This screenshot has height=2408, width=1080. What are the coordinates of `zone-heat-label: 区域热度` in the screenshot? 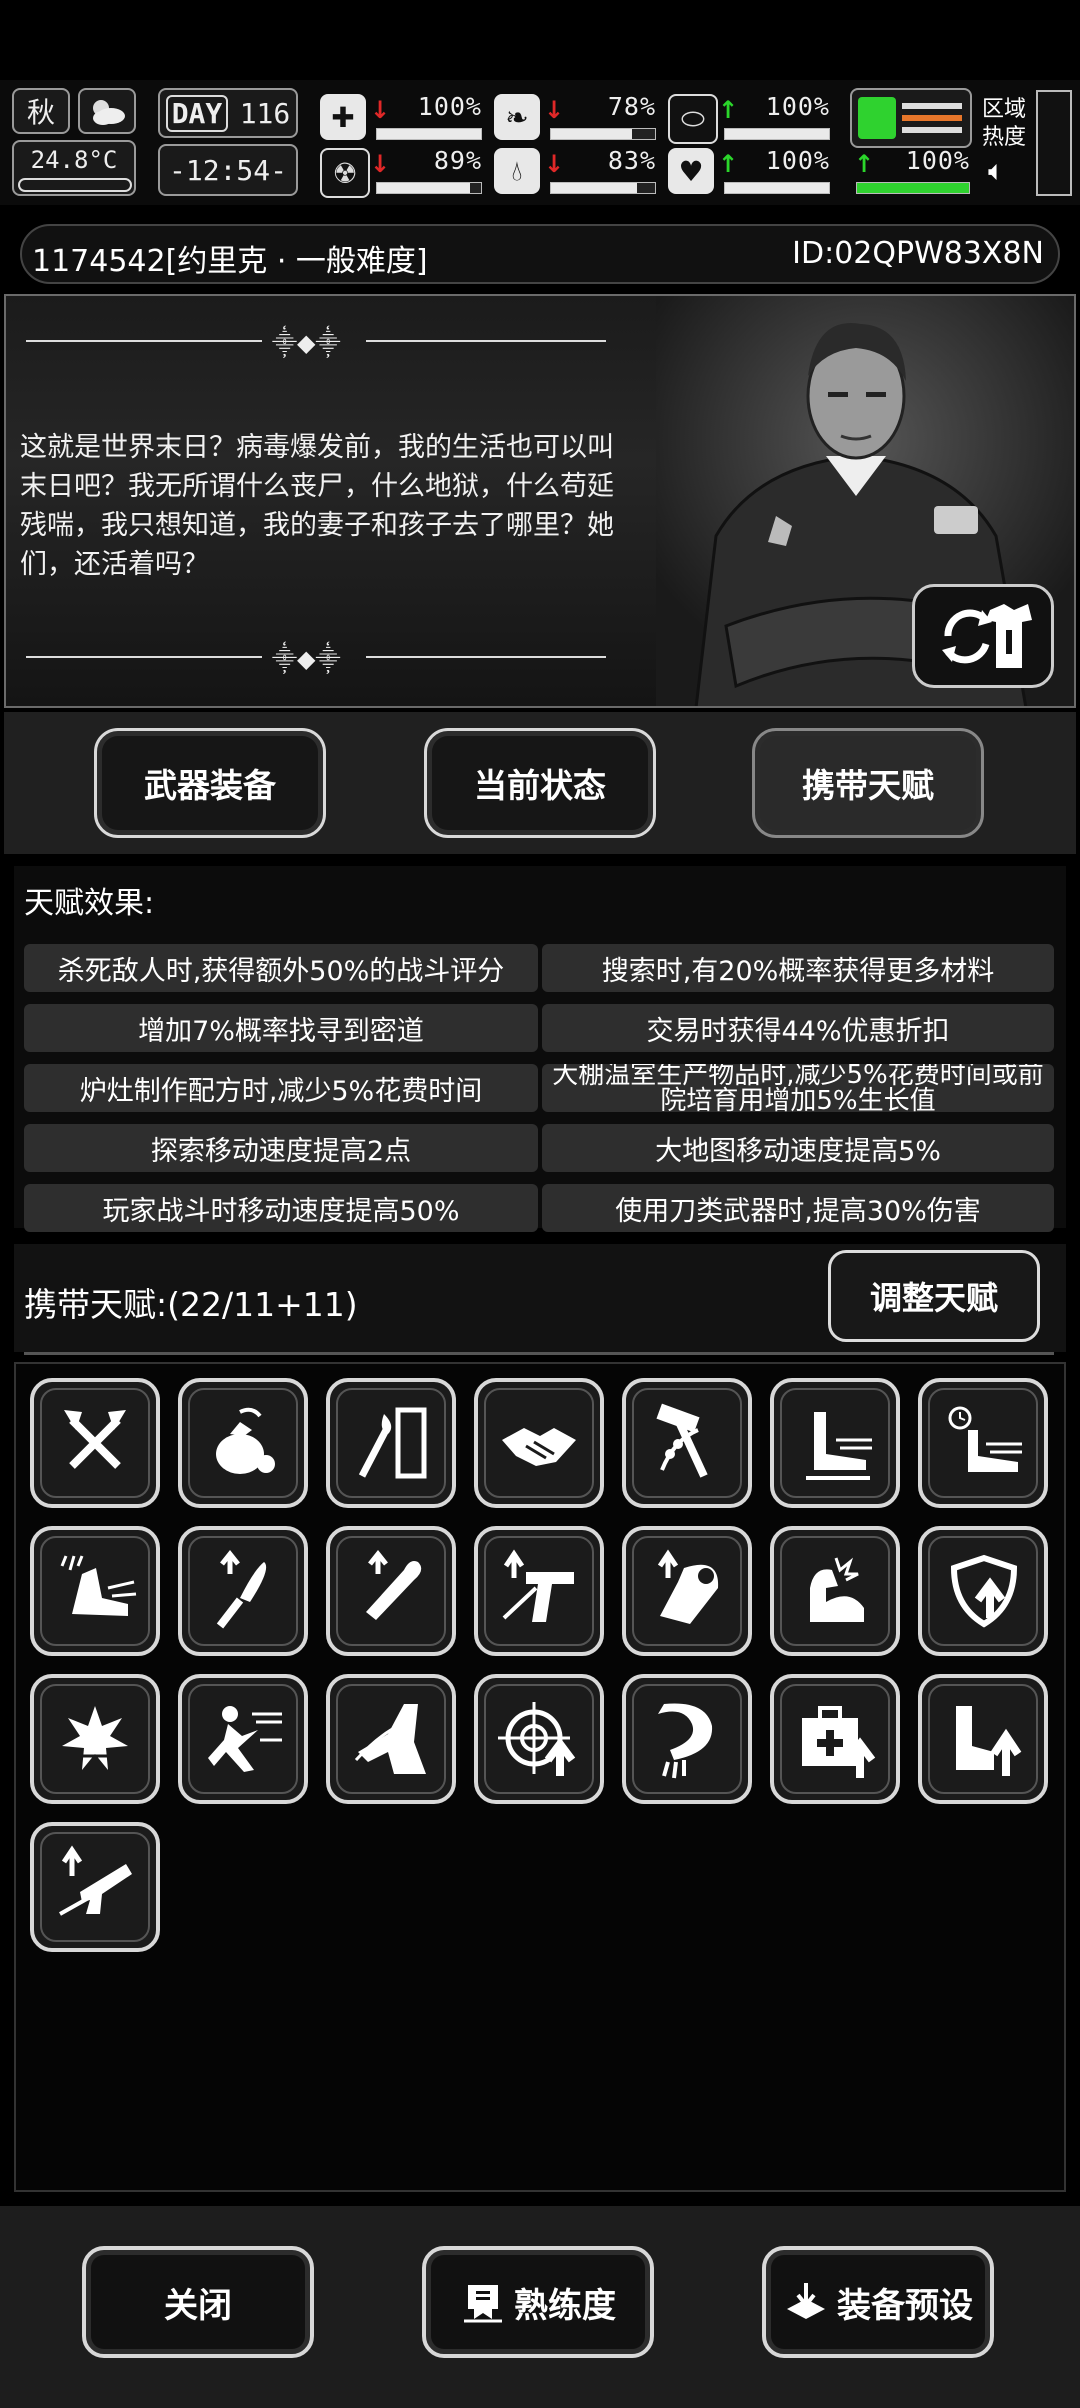 It's located at (1004, 123).